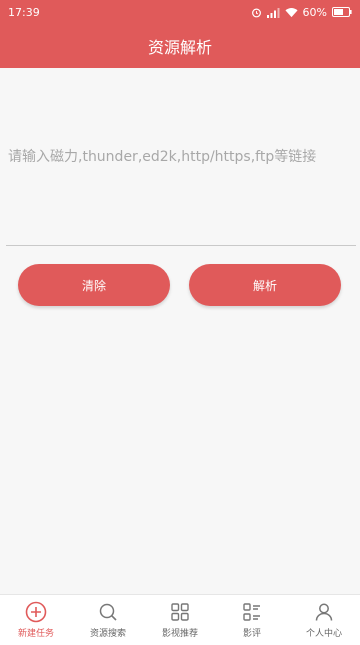  I want to click on tab-movie-recommend: 影视推荐, so click(180, 620).